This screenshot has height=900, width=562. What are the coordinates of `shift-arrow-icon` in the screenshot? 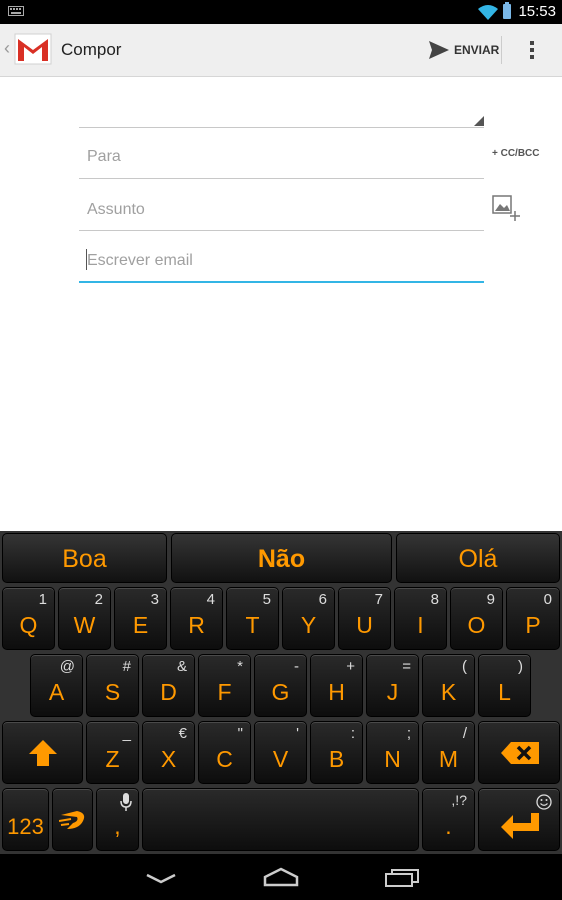 It's located at (43, 753).